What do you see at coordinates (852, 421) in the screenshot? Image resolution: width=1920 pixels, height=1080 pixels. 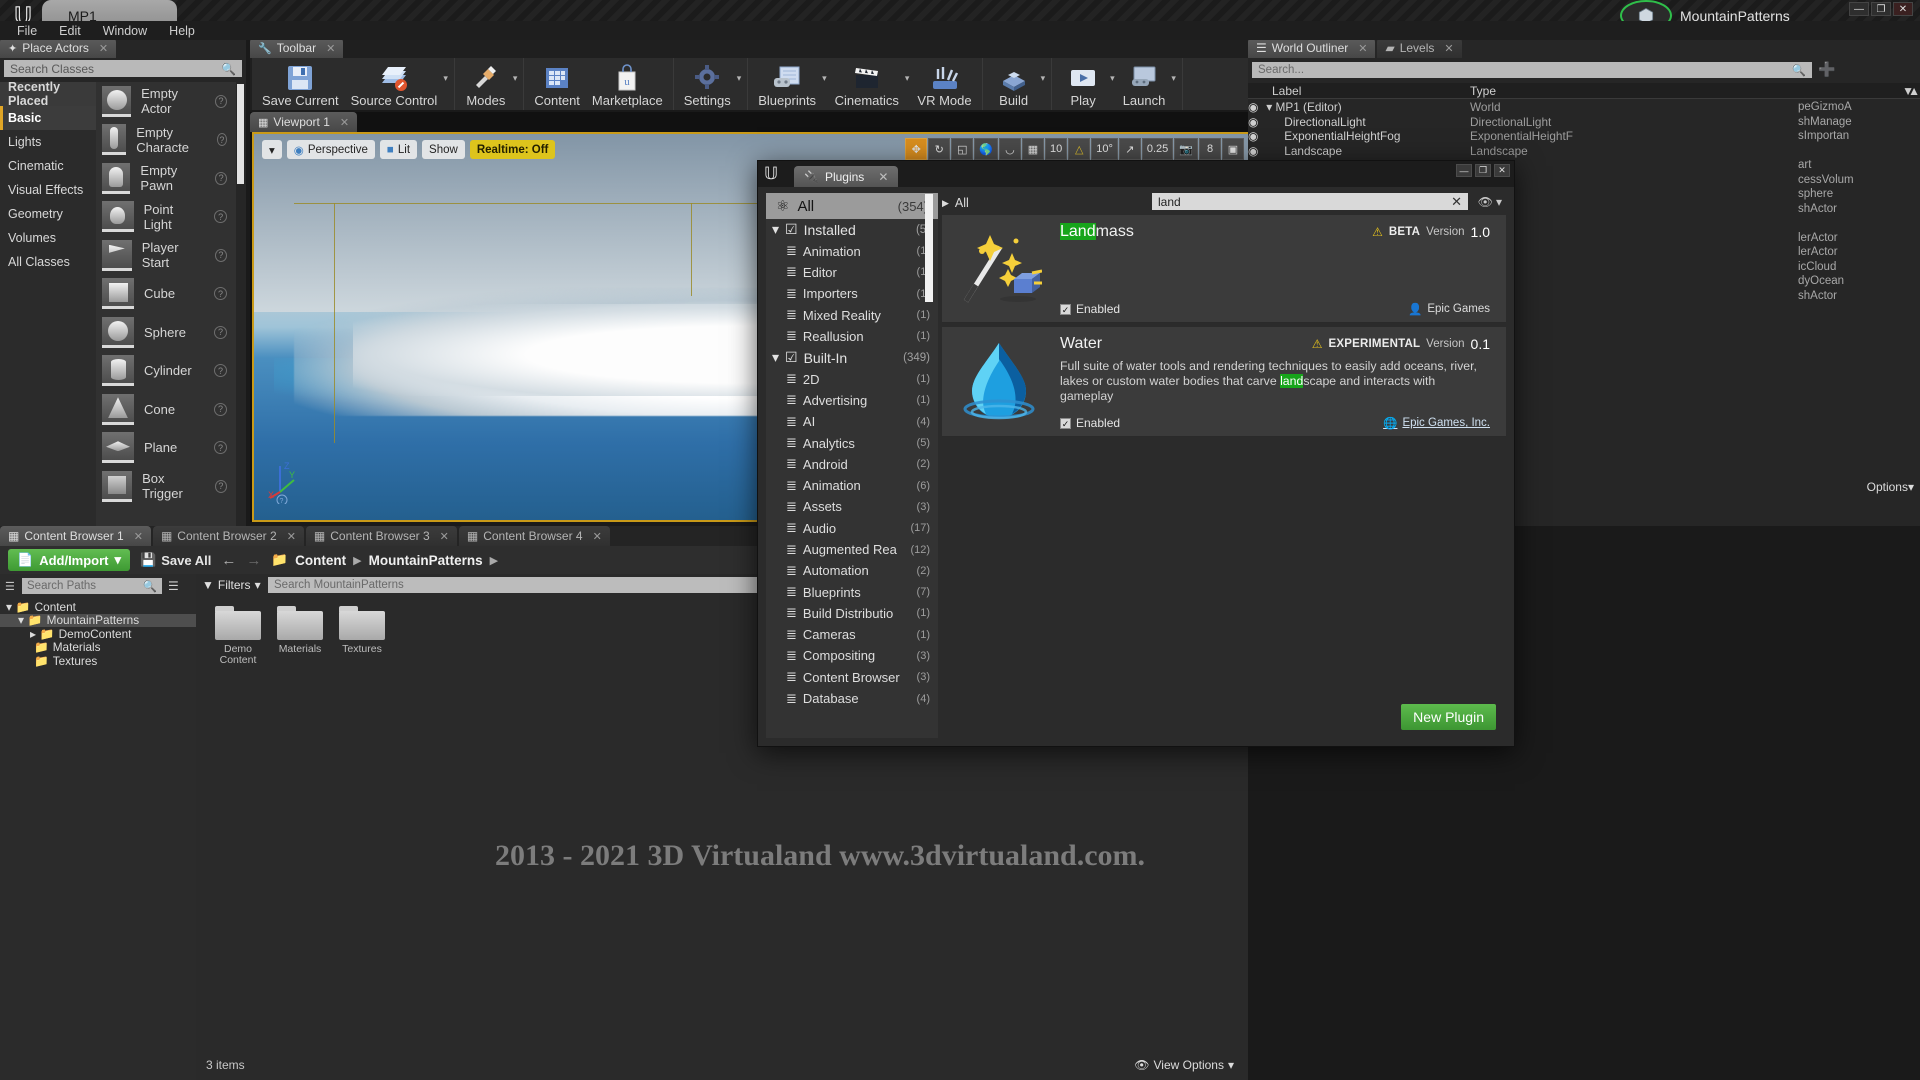 I see `plugin-category-ai: ≣ AI (4)` at bounding box center [852, 421].